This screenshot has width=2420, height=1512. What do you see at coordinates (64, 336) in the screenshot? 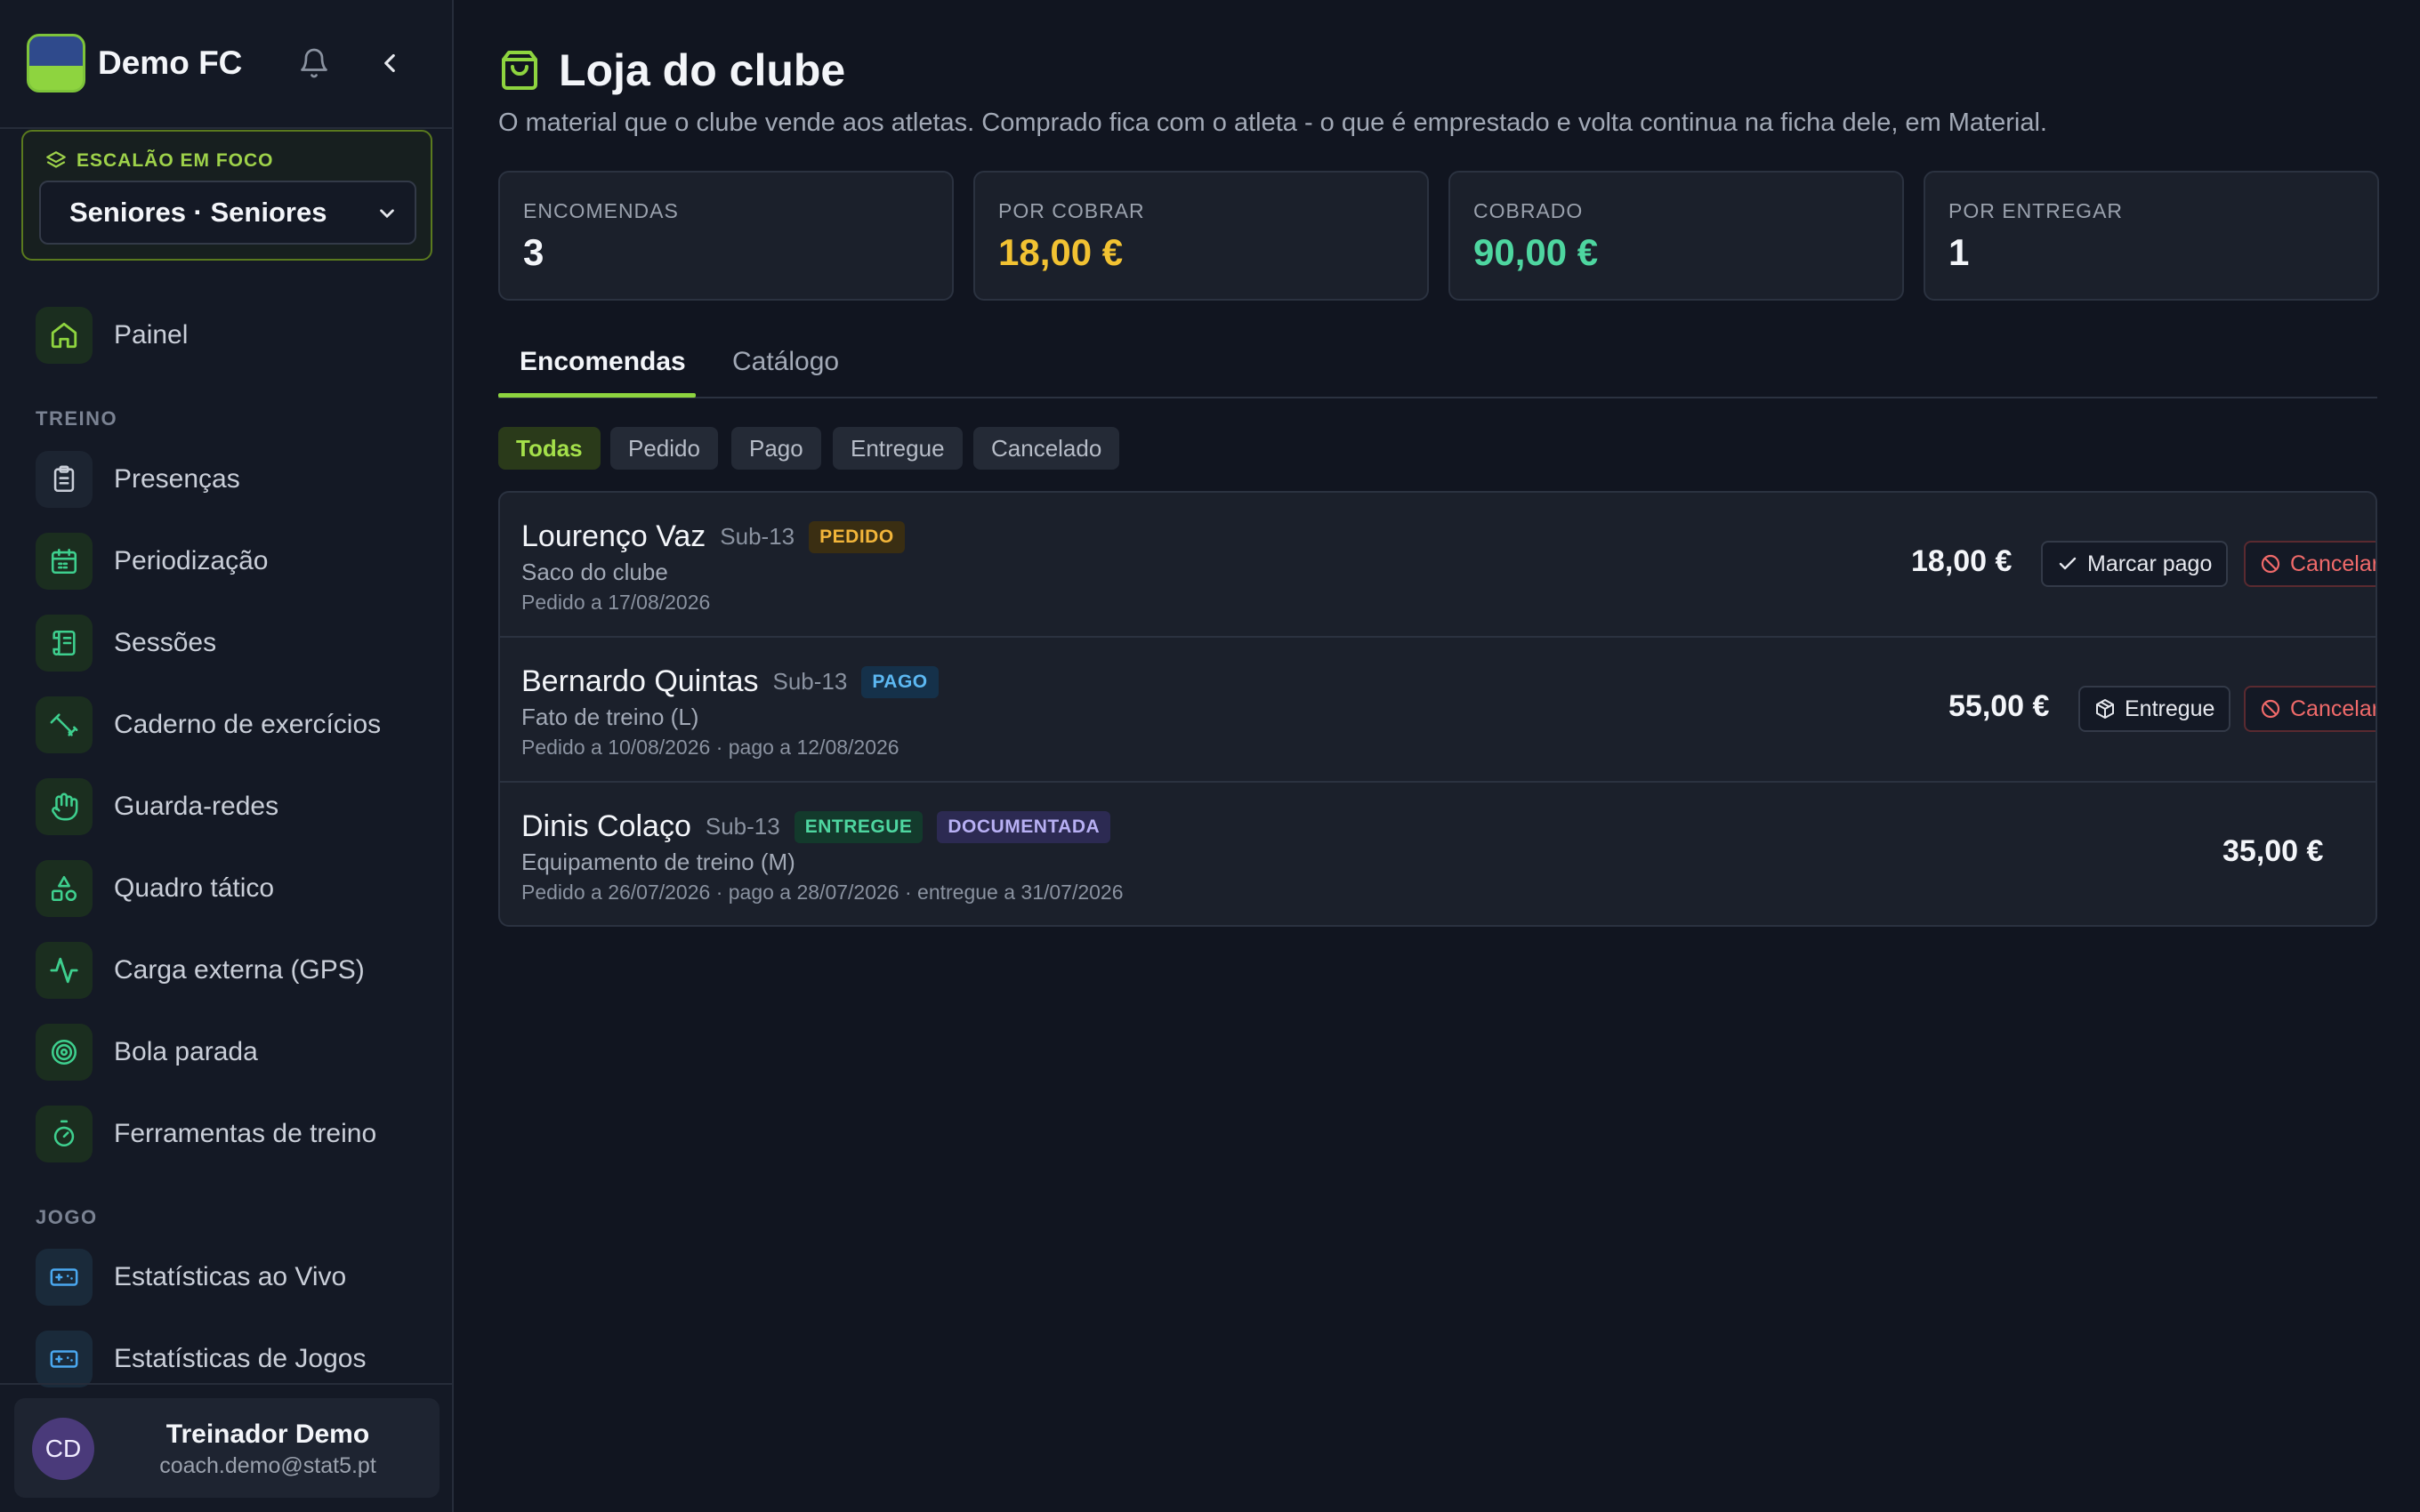
I see `home-icon` at bounding box center [64, 336].